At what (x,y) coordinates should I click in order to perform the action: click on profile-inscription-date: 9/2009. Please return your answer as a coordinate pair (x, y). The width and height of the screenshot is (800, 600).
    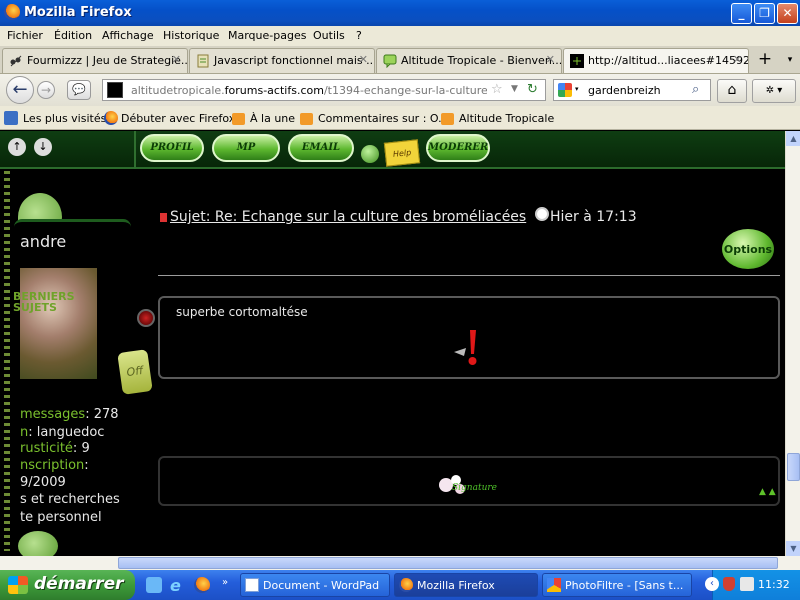
    Looking at the image, I should click on (43, 482).